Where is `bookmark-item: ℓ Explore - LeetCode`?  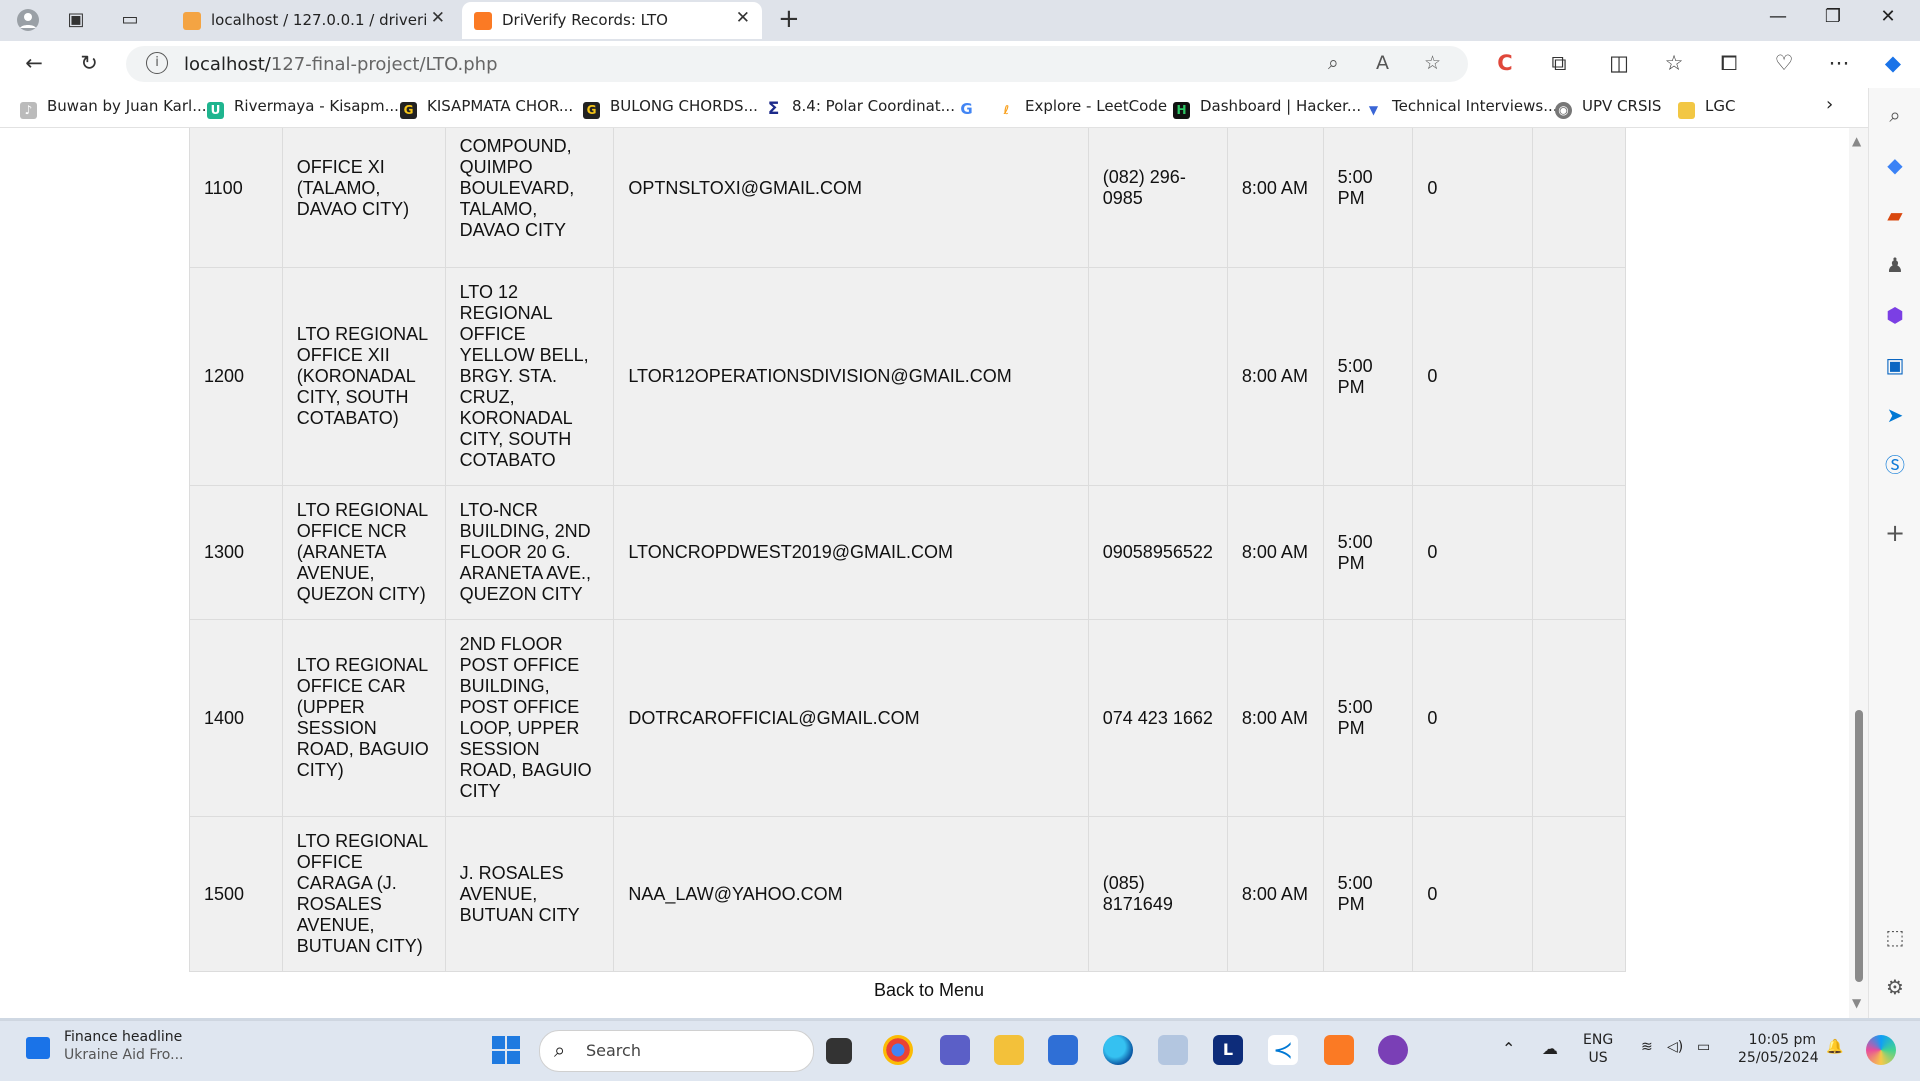 bookmark-item: ℓ Explore - LeetCode is located at coordinates (1082, 108).